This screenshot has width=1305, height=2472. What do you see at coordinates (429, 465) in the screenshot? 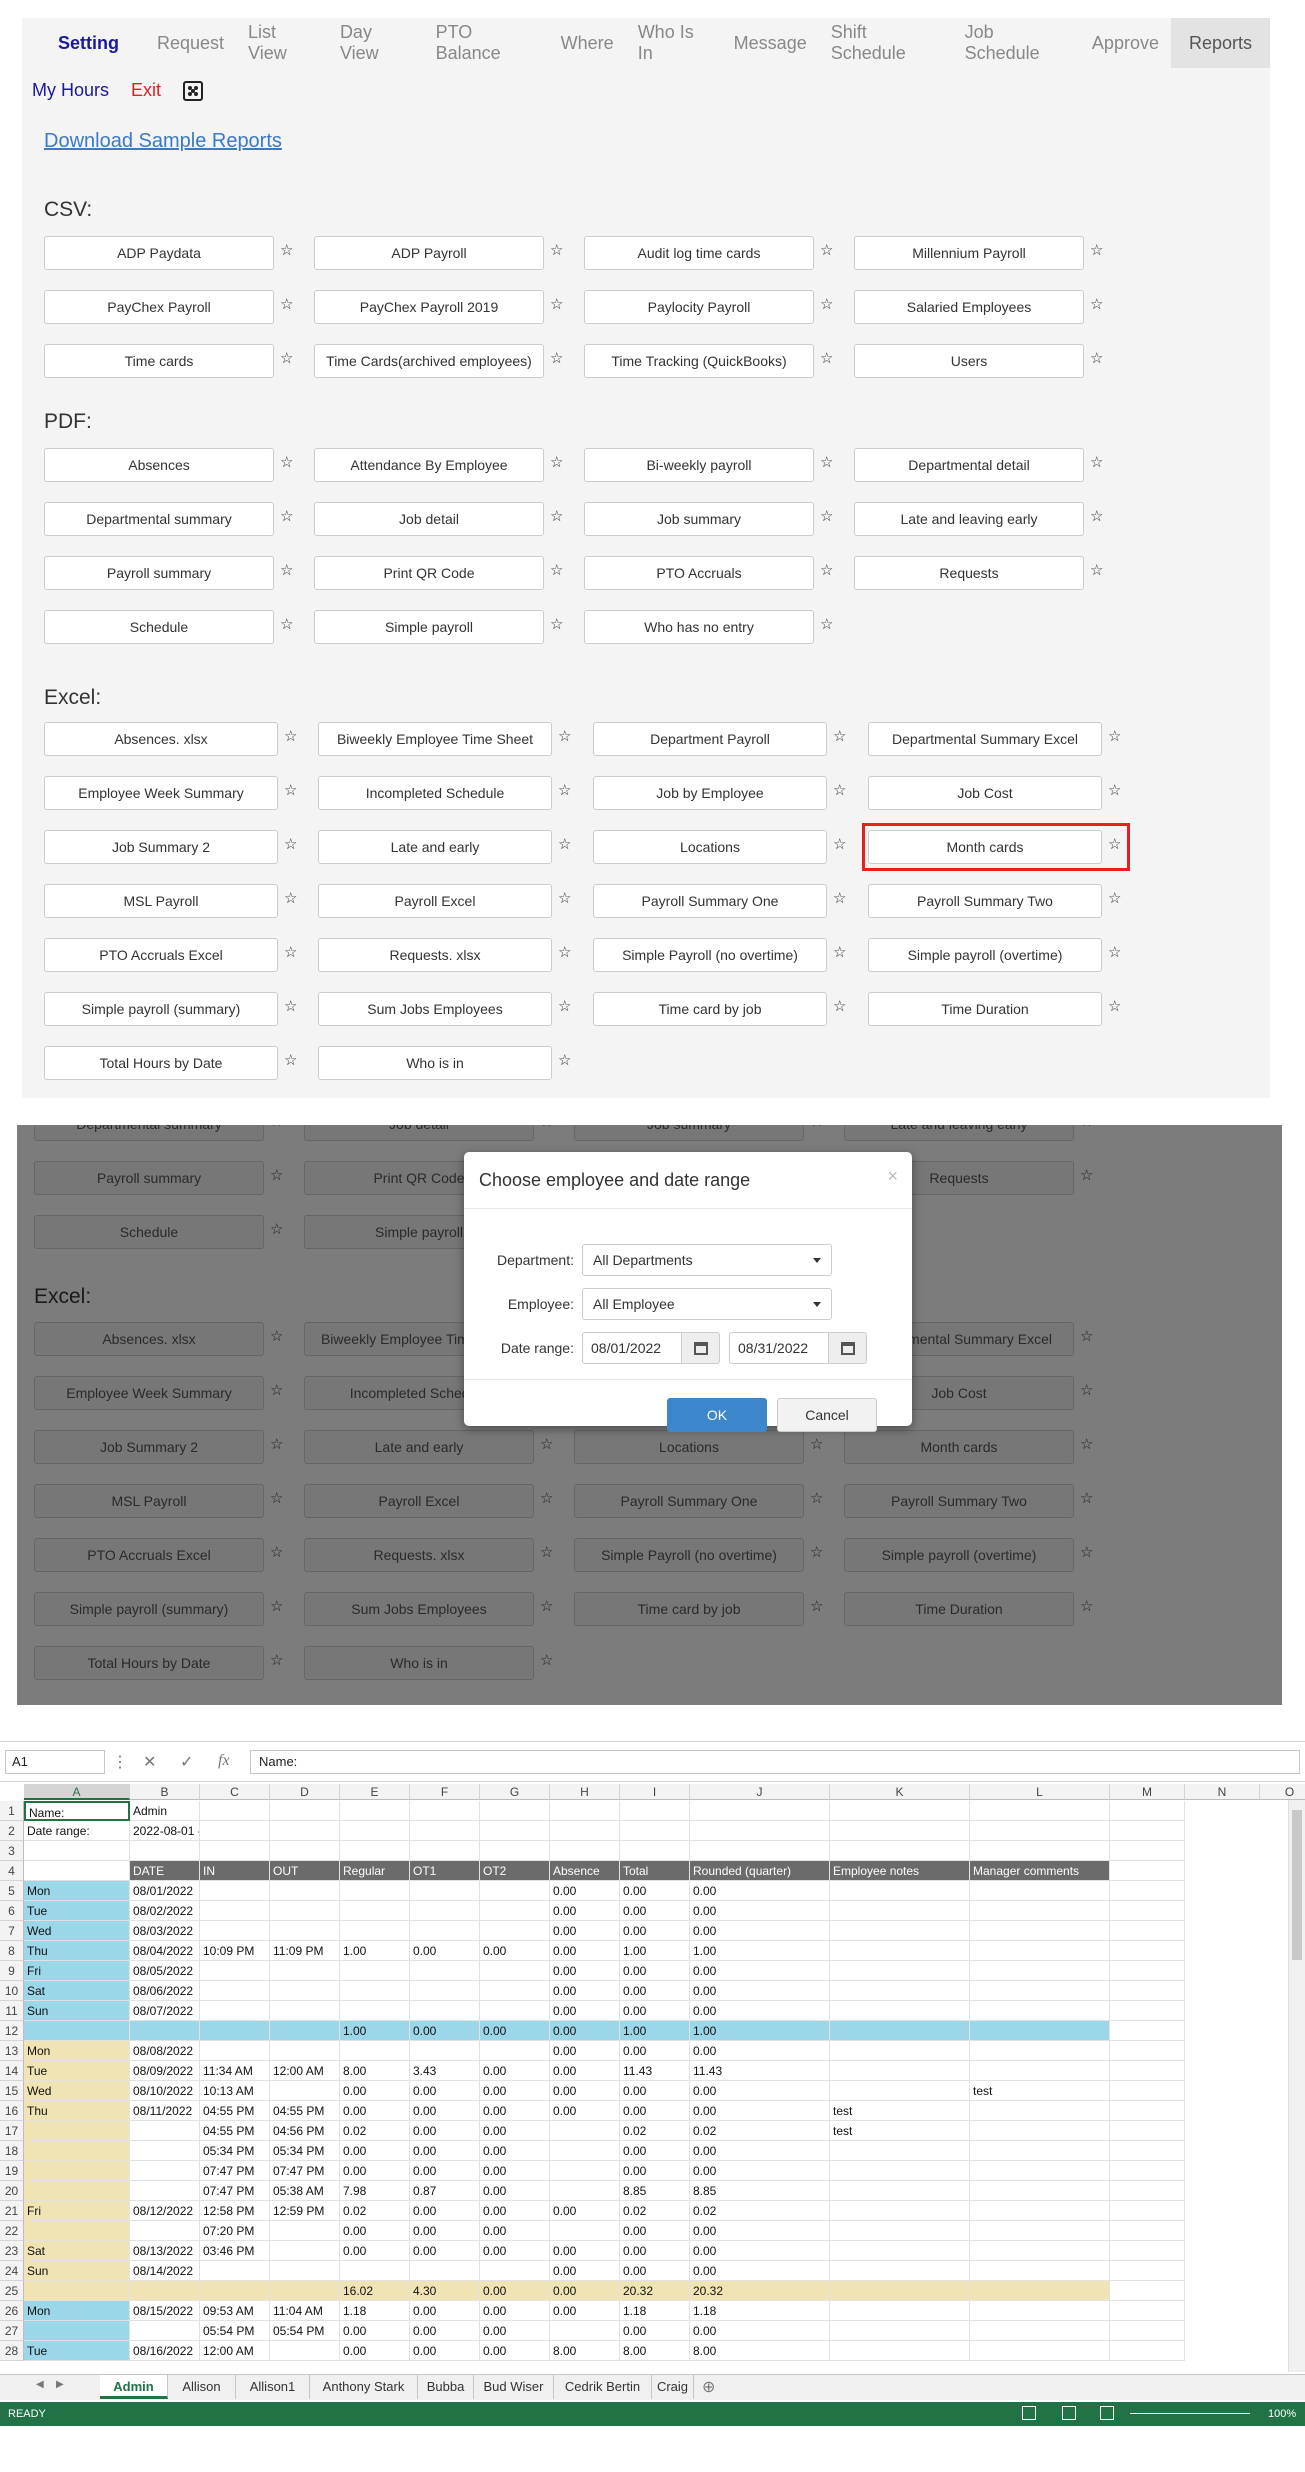
I see `report-button-attendance-by-employee: Attendance By Employee` at bounding box center [429, 465].